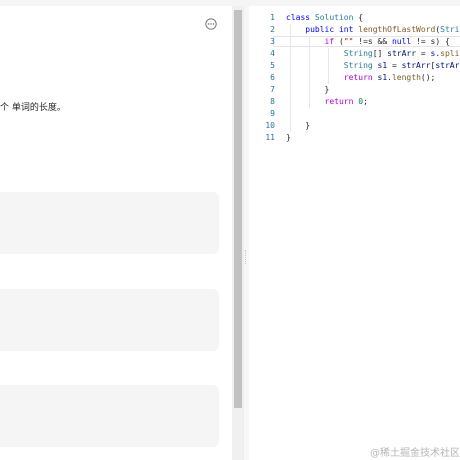  Describe the element at coordinates (346, 101) in the screenshot. I see `code-text: return 0;` at that location.